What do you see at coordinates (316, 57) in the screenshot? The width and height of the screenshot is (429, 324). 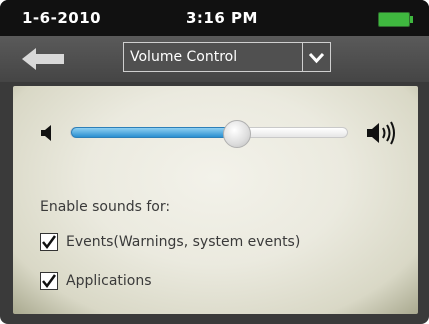 I see `chevron-down-icon` at bounding box center [316, 57].